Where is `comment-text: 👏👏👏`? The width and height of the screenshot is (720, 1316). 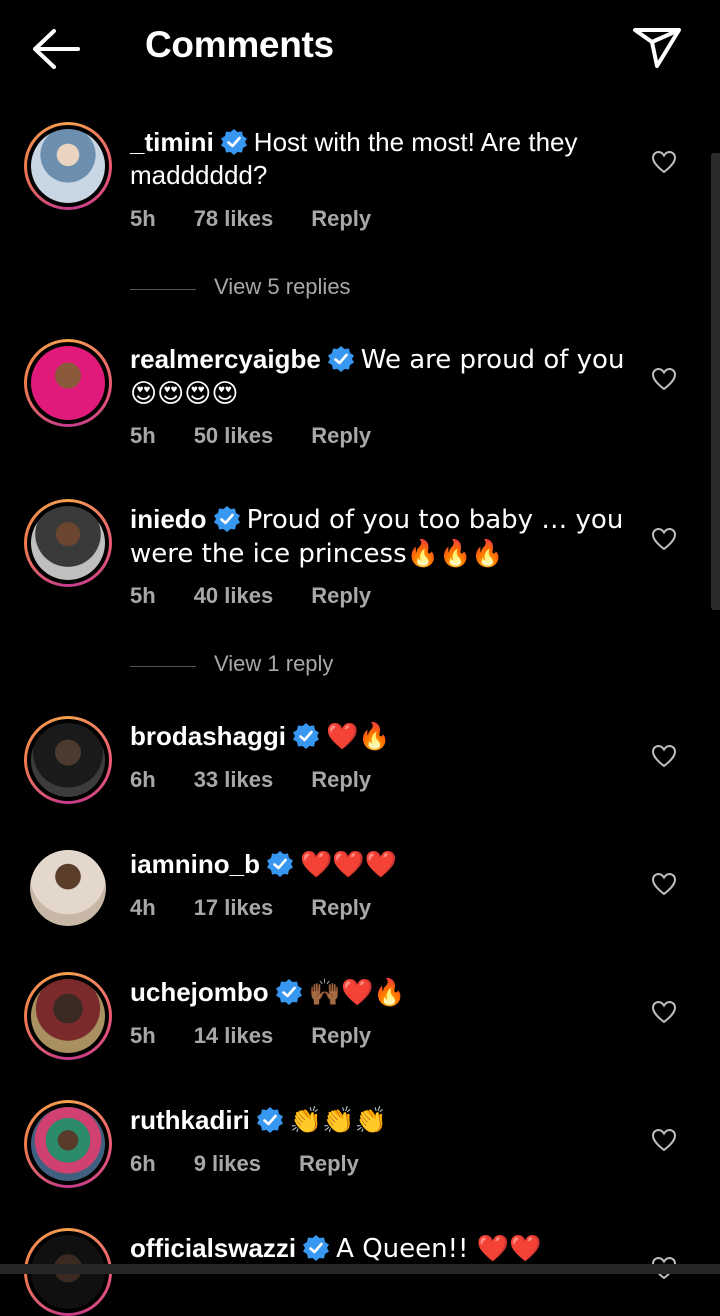
comment-text: 👏👏👏 is located at coordinates (338, 1121).